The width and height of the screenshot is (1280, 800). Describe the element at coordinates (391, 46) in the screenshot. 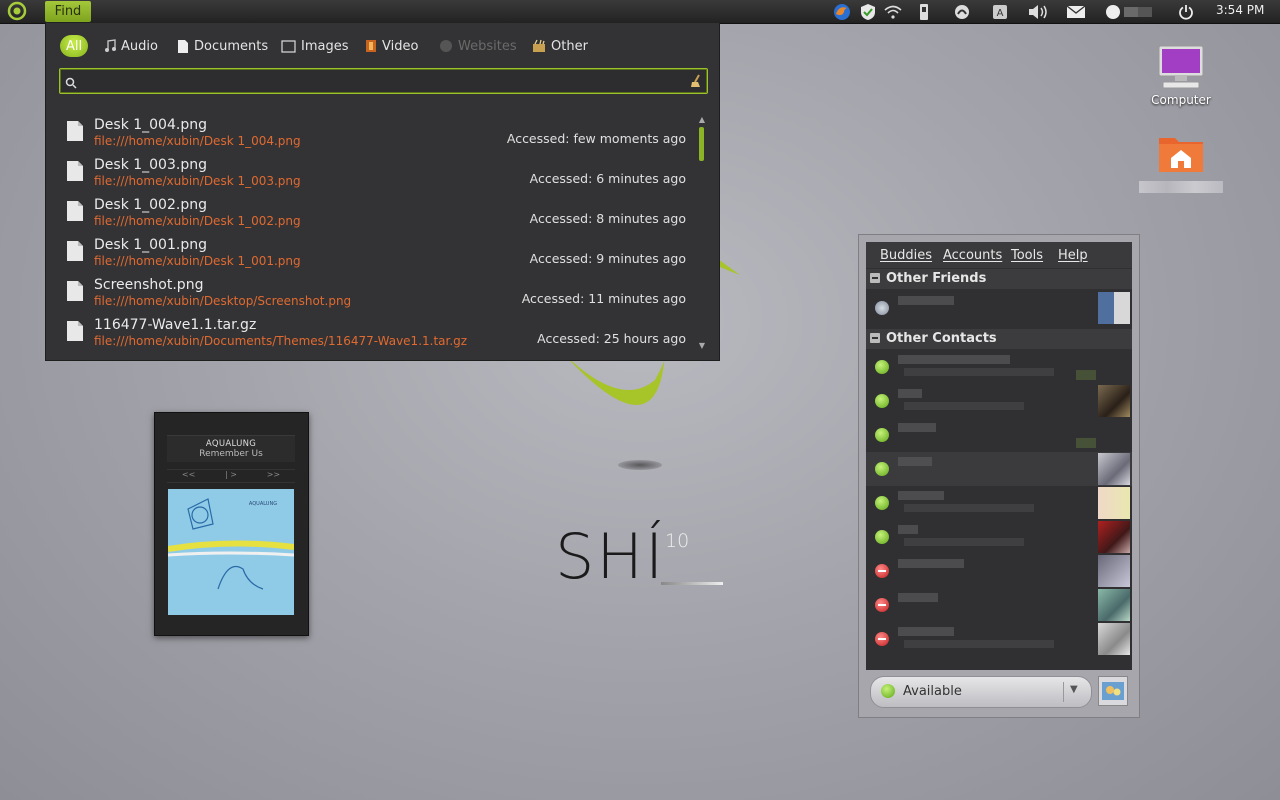

I see `tab-video: Video` at that location.